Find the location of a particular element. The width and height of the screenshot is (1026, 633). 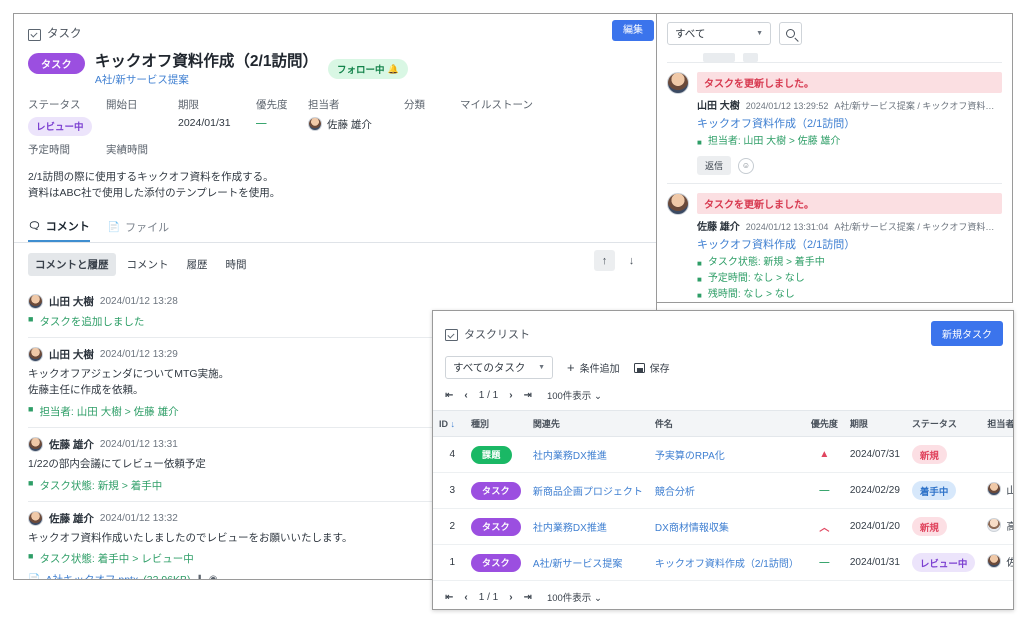

save-button: 保存 is located at coordinates (651, 367).